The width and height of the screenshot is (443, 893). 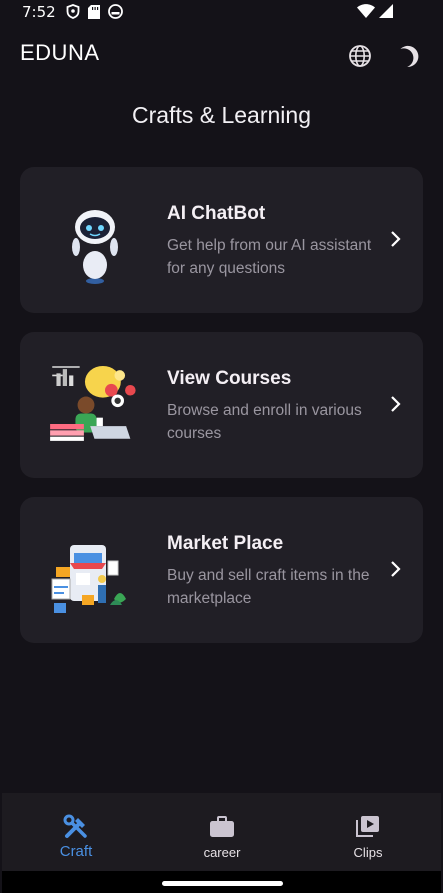 What do you see at coordinates (60, 52) in the screenshot?
I see `app-title: EDUNA` at bounding box center [60, 52].